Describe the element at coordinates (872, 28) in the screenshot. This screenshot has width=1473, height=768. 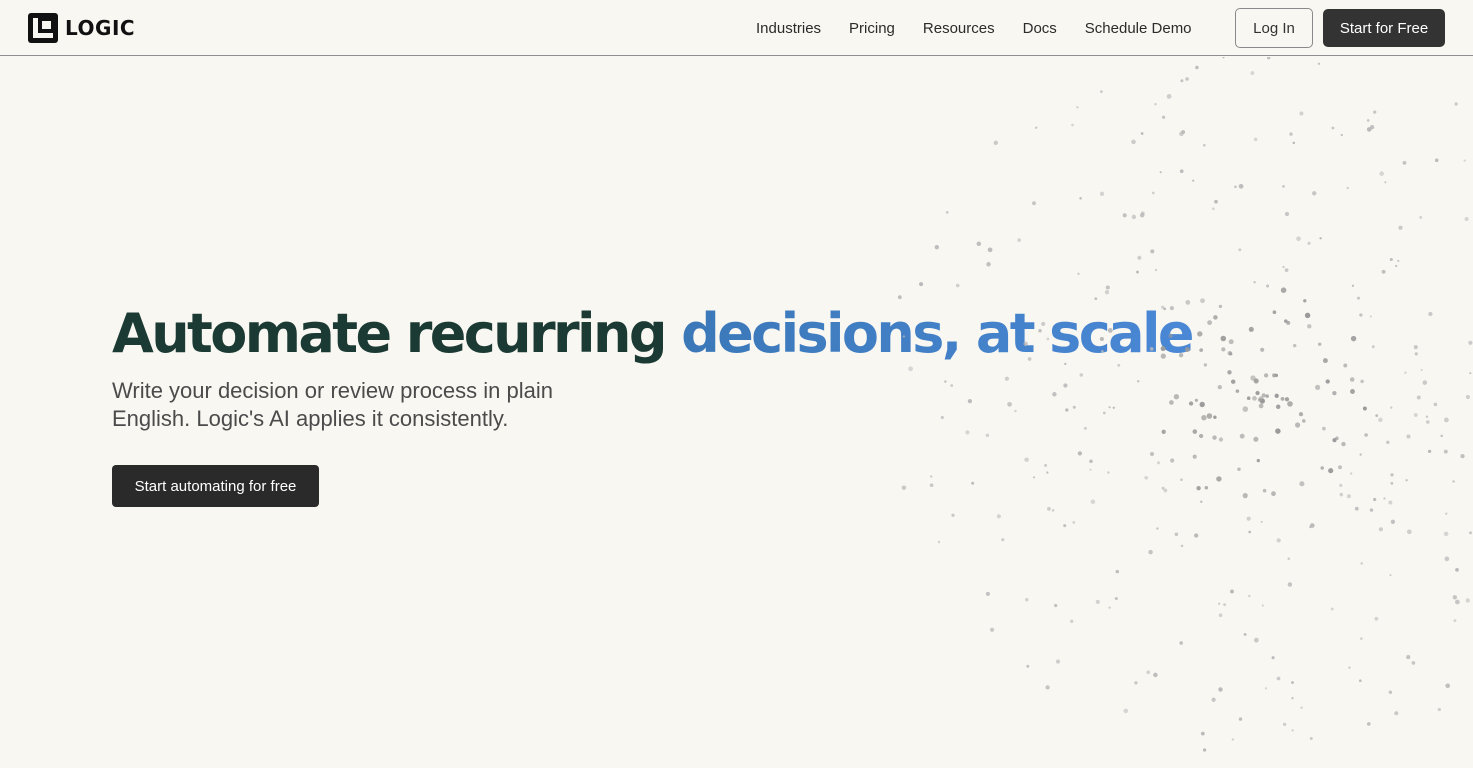
I see `nav-pricing: Pricing` at that location.